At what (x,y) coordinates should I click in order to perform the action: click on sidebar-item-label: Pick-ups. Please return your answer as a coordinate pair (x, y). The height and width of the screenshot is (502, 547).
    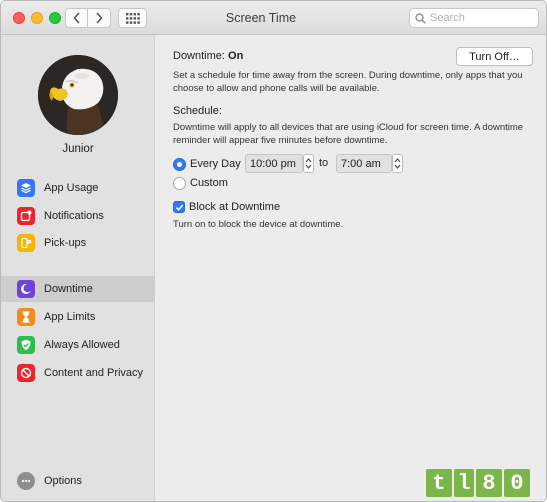
    Looking at the image, I should click on (65, 243).